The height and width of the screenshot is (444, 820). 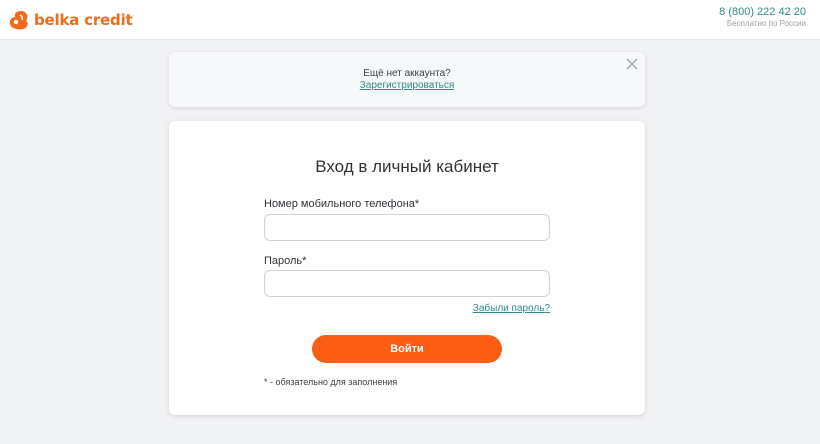 I want to click on phone-link: 8 (800) 222 42 20, so click(x=762, y=12).